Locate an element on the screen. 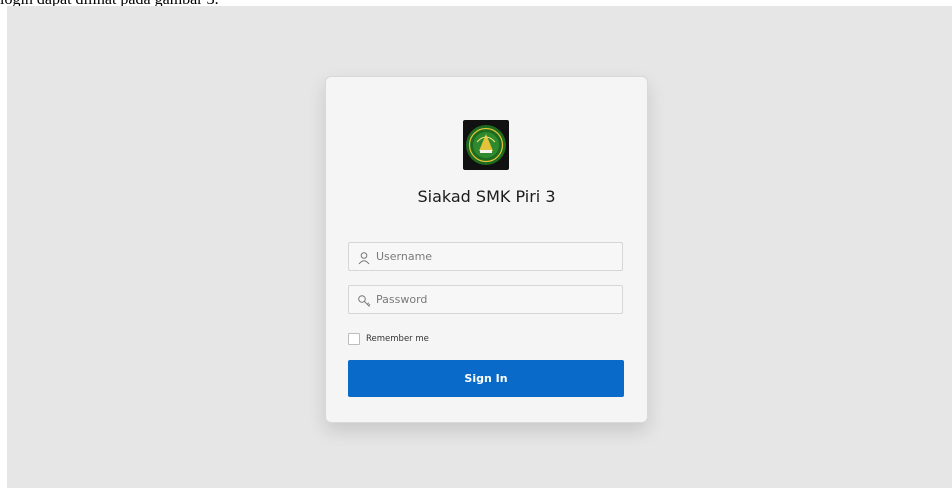 This screenshot has height=488, width=952. key-icon is located at coordinates (364, 300).